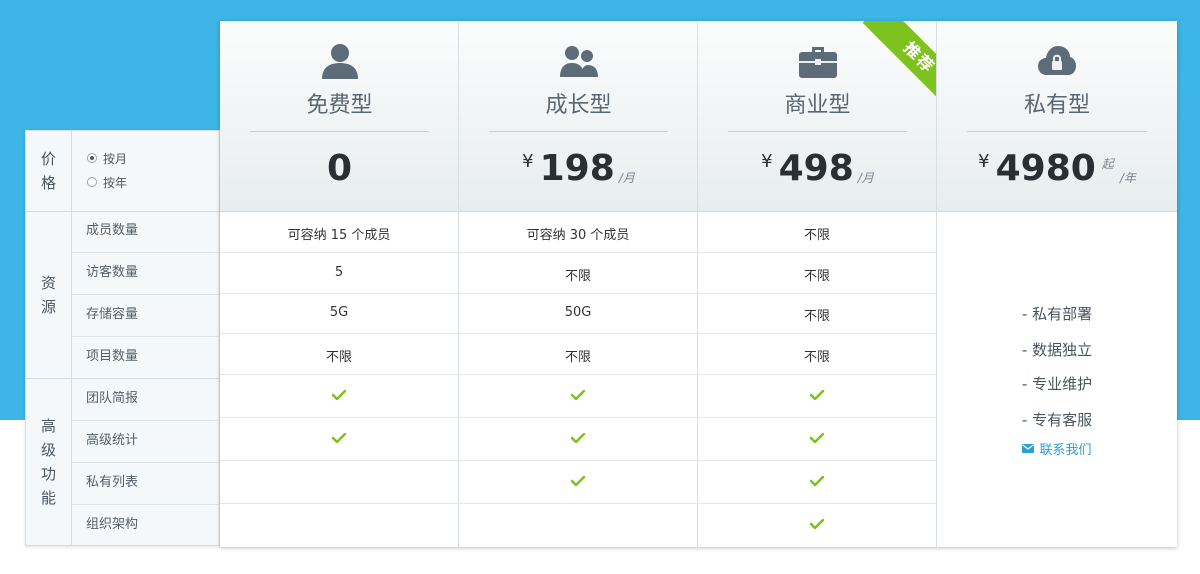  What do you see at coordinates (48, 474) in the screenshot?
I see `advanced-group-char: 功` at bounding box center [48, 474].